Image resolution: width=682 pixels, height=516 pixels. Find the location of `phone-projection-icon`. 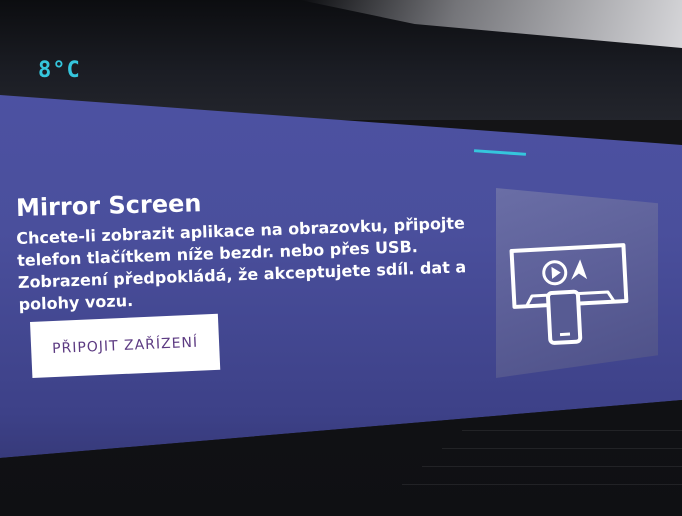

phone-projection-icon is located at coordinates (569, 294).